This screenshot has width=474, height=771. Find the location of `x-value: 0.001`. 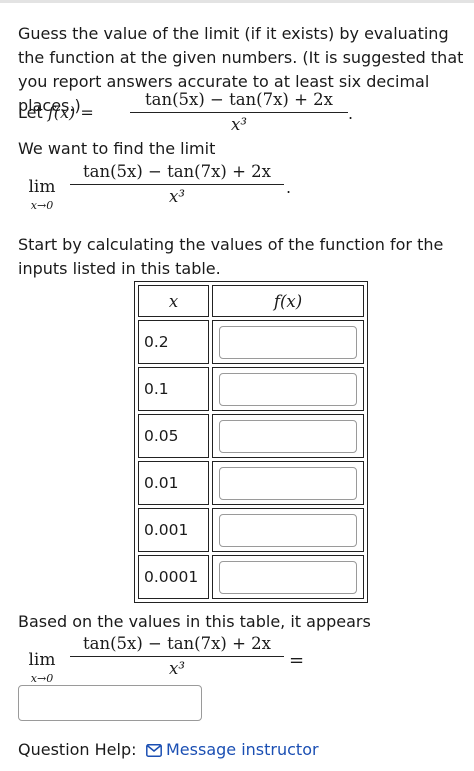

x-value: 0.001 is located at coordinates (173, 530).